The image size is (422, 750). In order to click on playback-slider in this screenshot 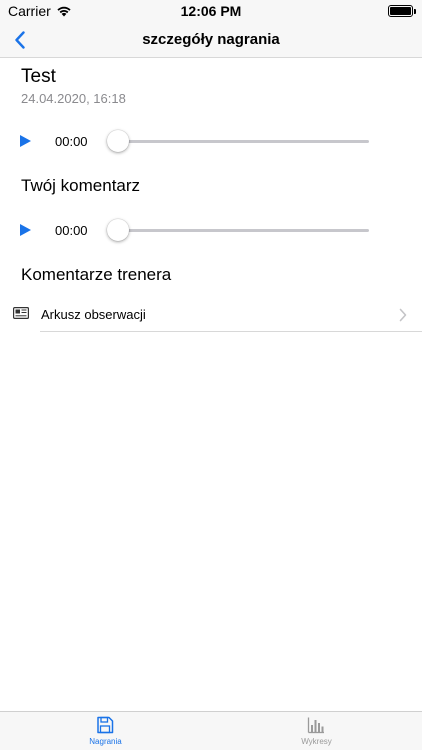, I will do `click(238, 141)`.